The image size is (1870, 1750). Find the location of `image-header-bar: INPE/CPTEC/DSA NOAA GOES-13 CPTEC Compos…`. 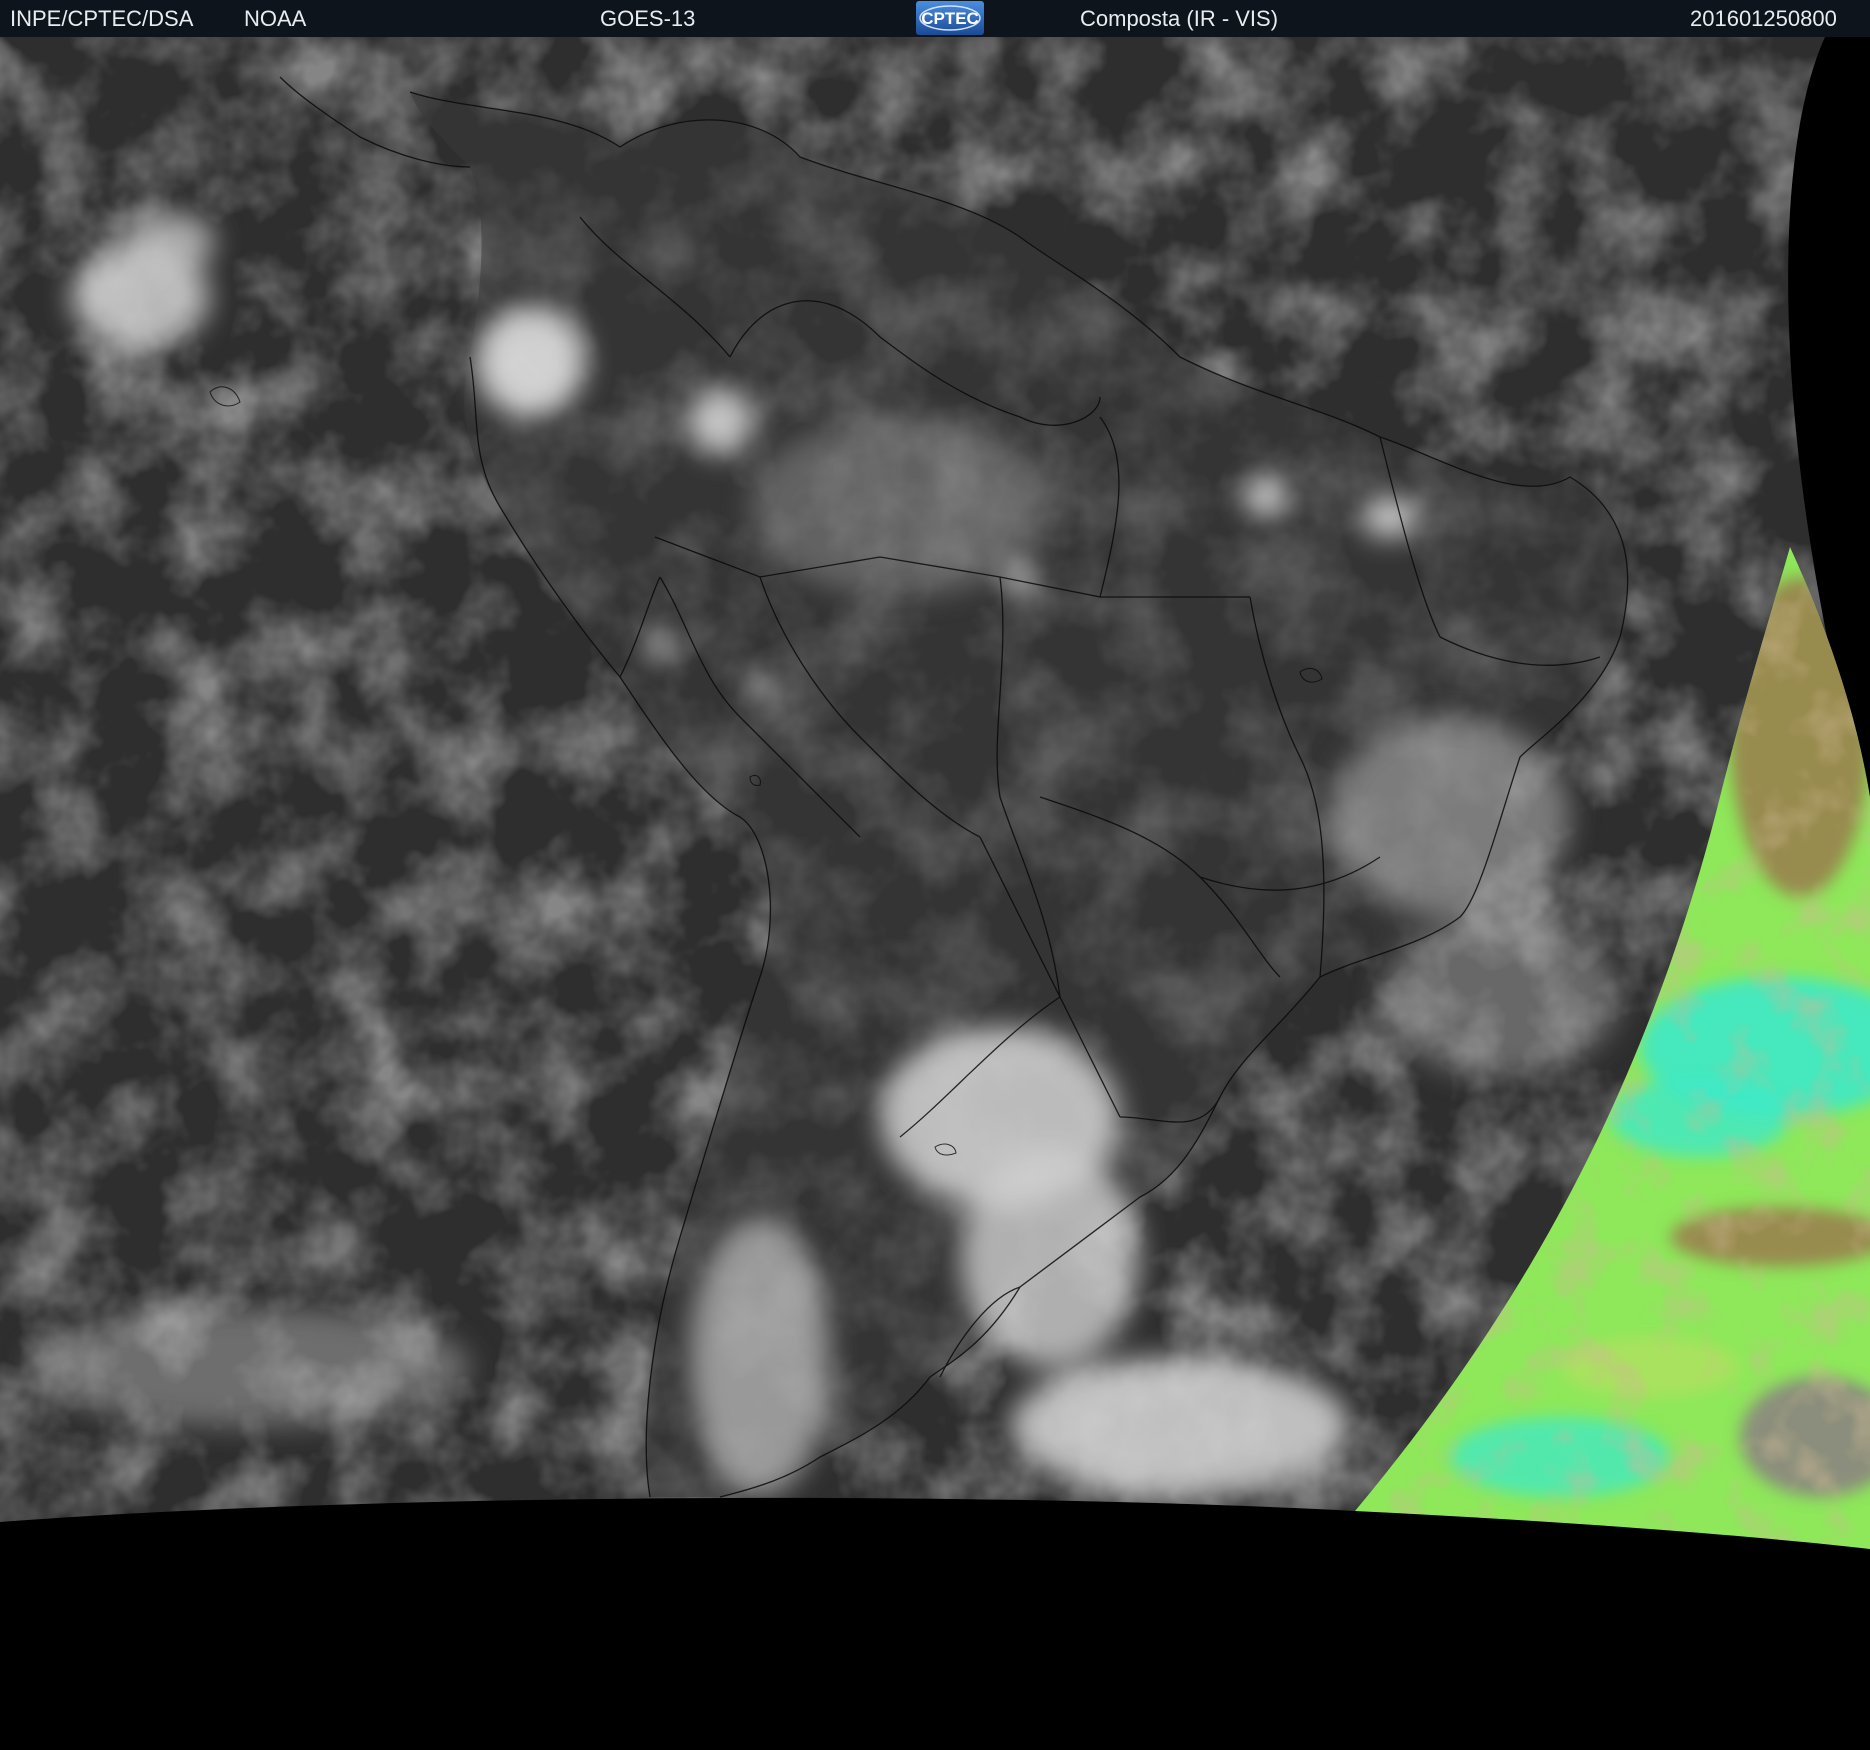

image-header-bar: INPE/CPTEC/DSA NOAA GOES-13 CPTEC Compos… is located at coordinates (935, 18).